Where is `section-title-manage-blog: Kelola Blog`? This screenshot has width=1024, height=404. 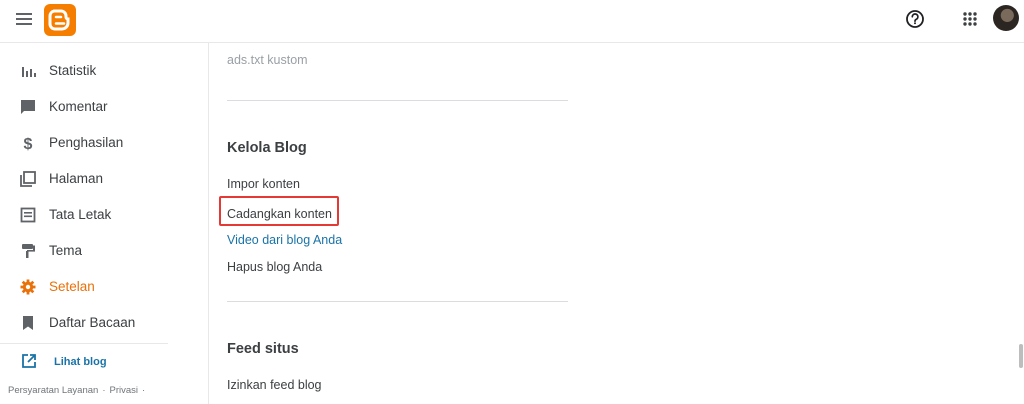 section-title-manage-blog: Kelola Blog is located at coordinates (267, 148).